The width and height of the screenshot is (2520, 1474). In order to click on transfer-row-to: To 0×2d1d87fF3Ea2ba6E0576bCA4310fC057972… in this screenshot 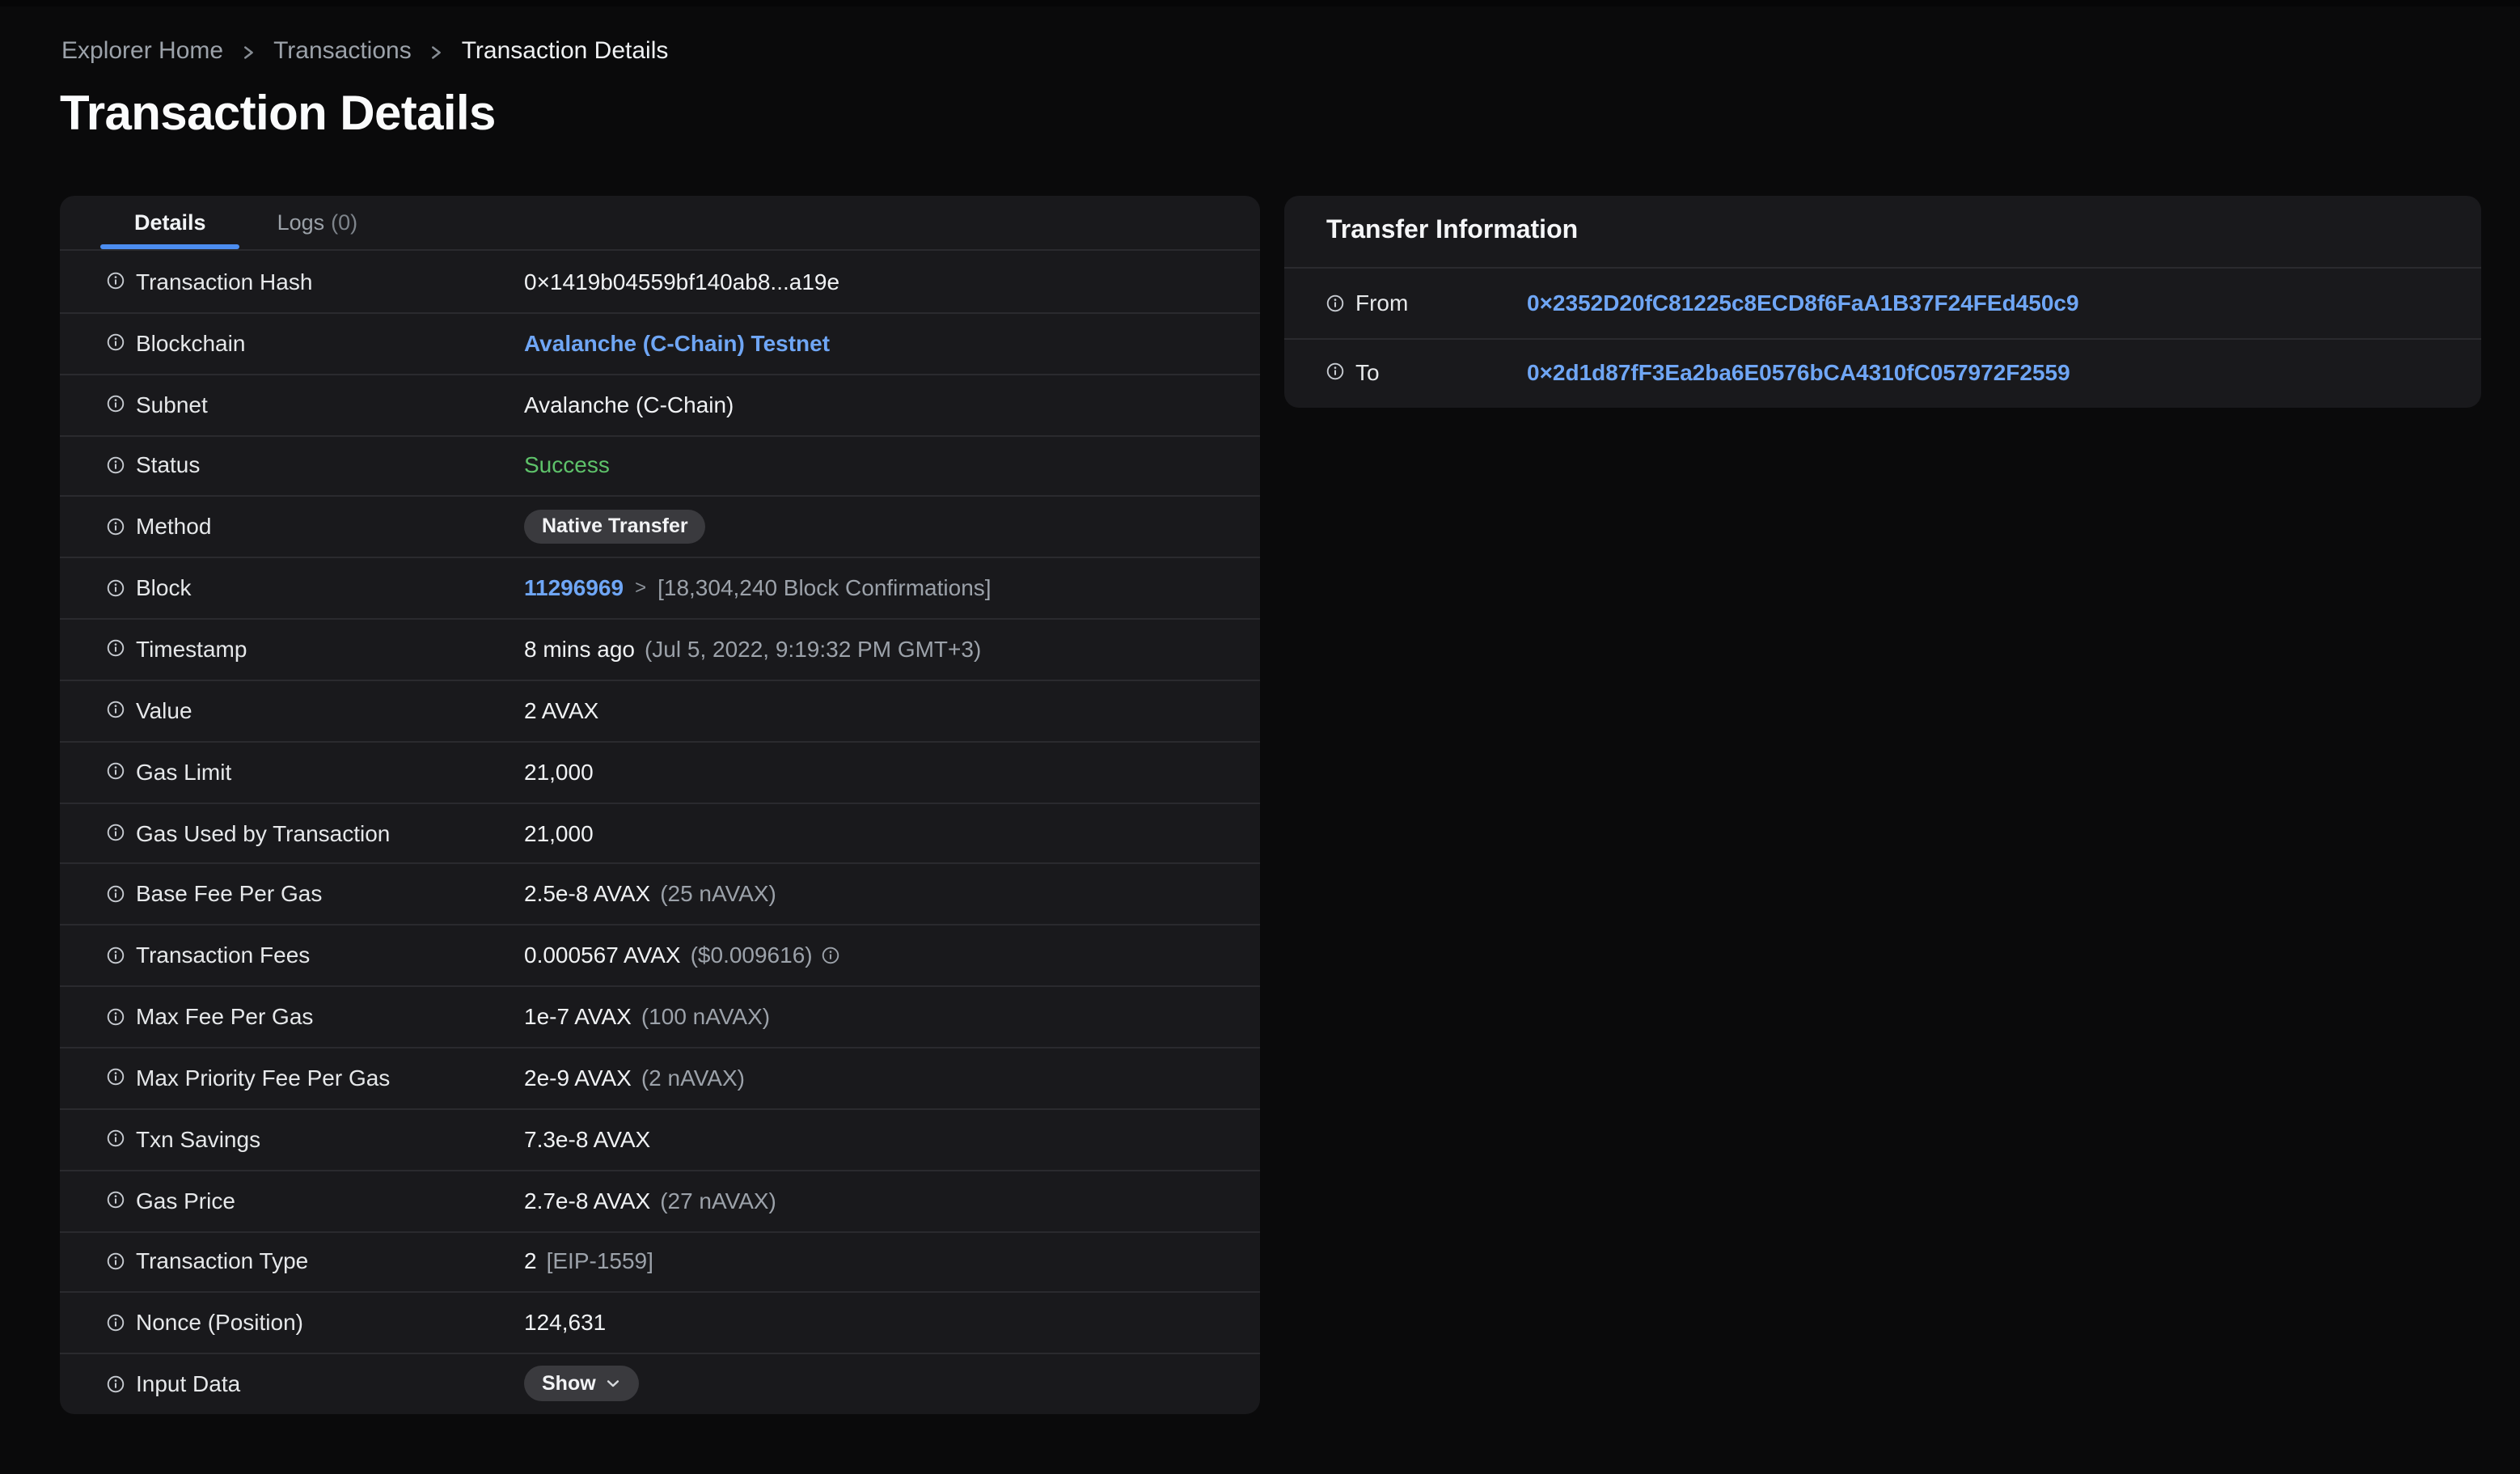, I will do `click(1882, 371)`.